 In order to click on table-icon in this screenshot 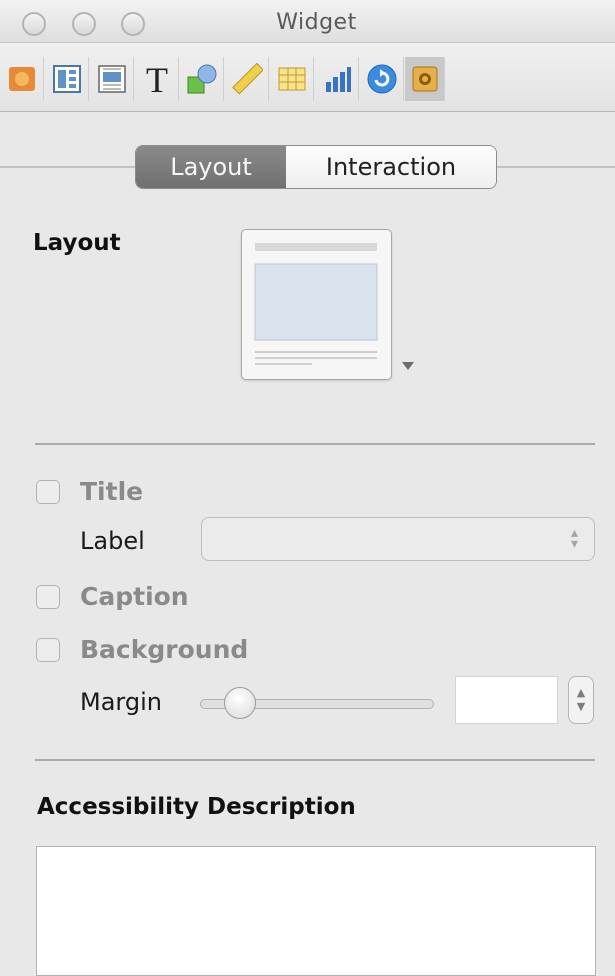, I will do `click(291, 79)`.